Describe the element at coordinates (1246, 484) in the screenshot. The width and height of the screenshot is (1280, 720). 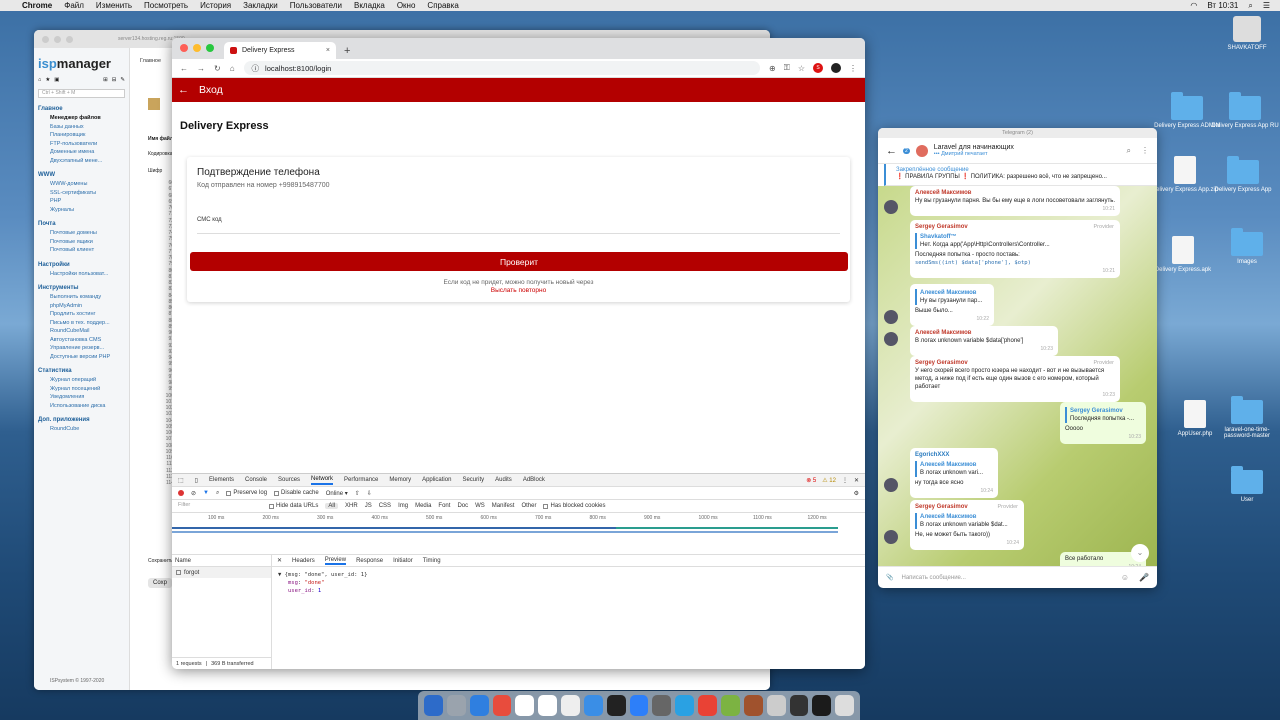
I see `desktop-folder-user: User` at that location.